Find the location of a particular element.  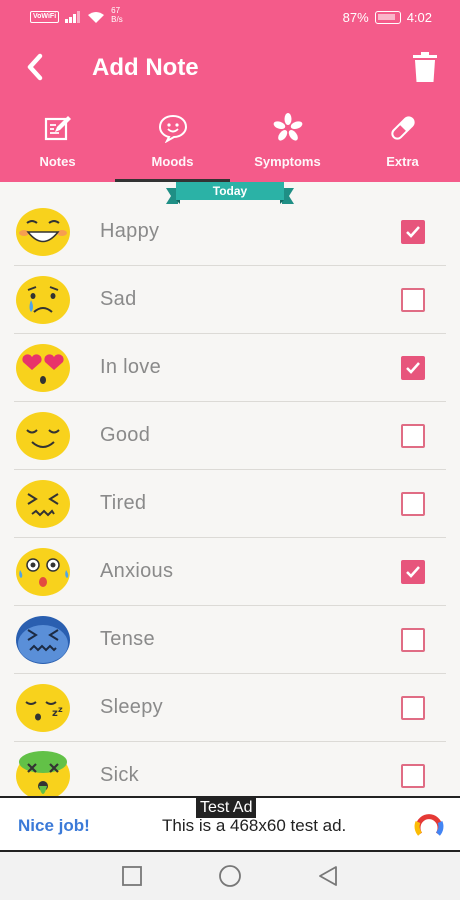

vowifi-badge: VoWiFi is located at coordinates (45, 17).